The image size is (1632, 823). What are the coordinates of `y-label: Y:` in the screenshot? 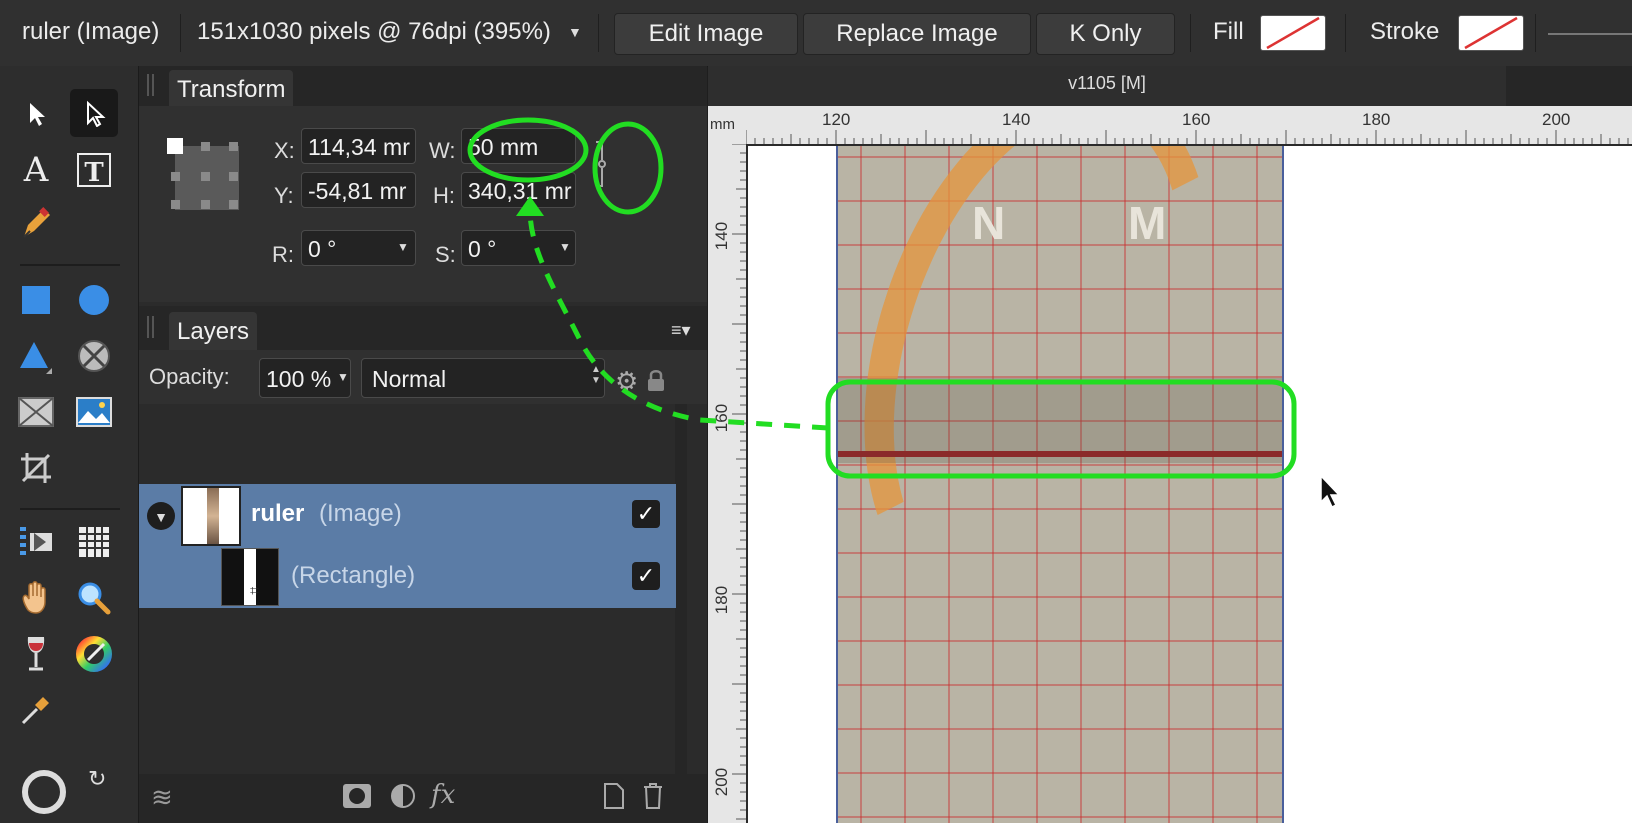 It's located at (284, 195).